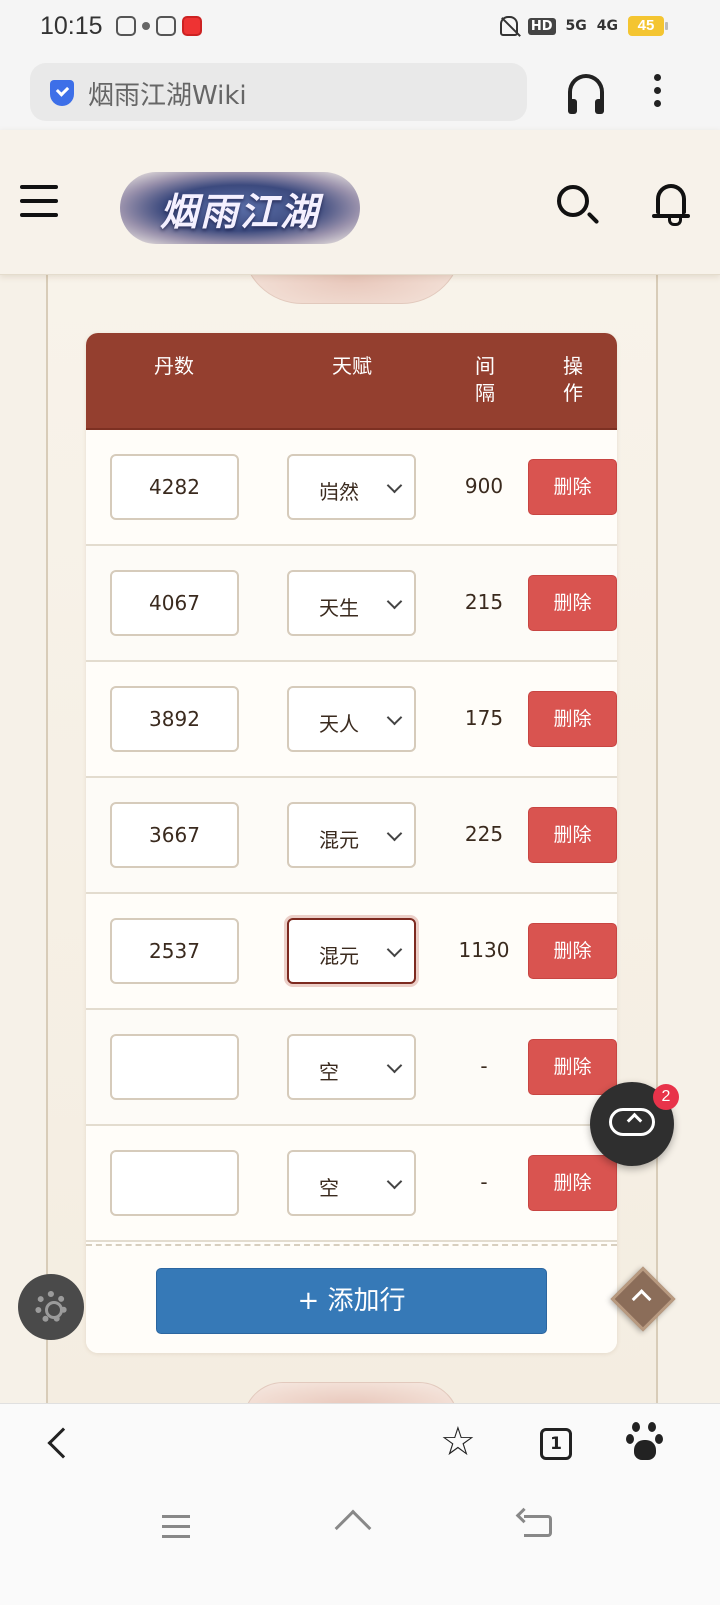 The height and width of the screenshot is (1605, 720). Describe the element at coordinates (174, 719) in the screenshot. I see `dan-input: 3892` at that location.